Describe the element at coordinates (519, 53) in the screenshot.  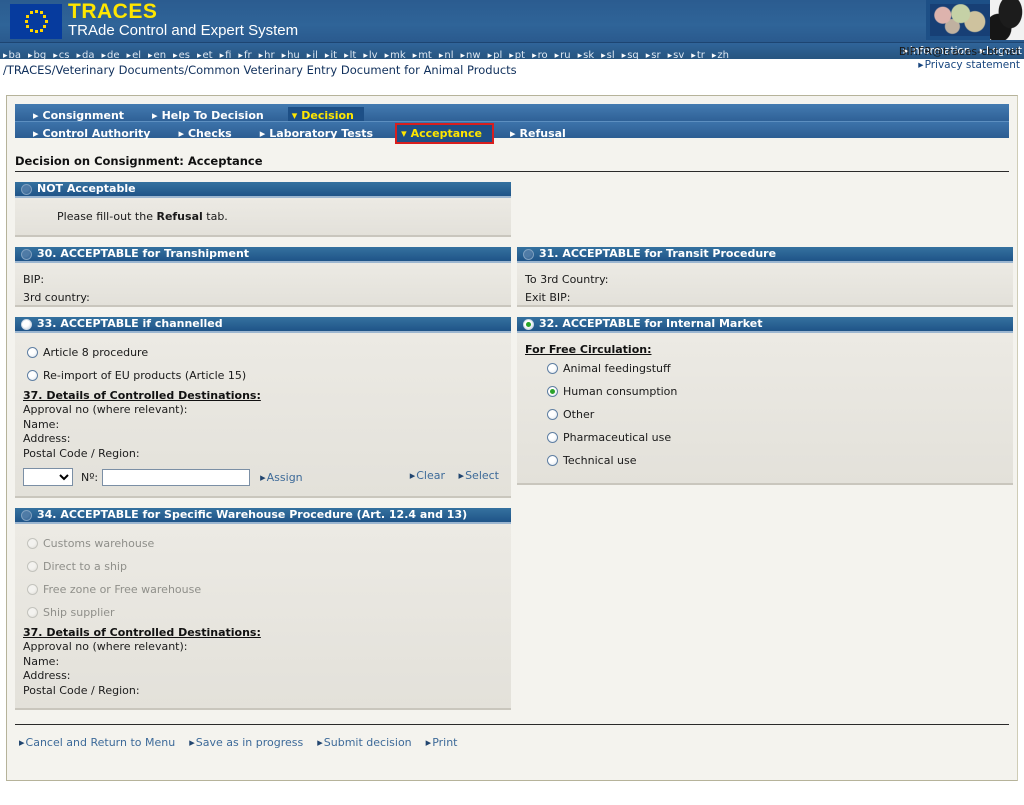
I see `language-link-pt: pt` at that location.